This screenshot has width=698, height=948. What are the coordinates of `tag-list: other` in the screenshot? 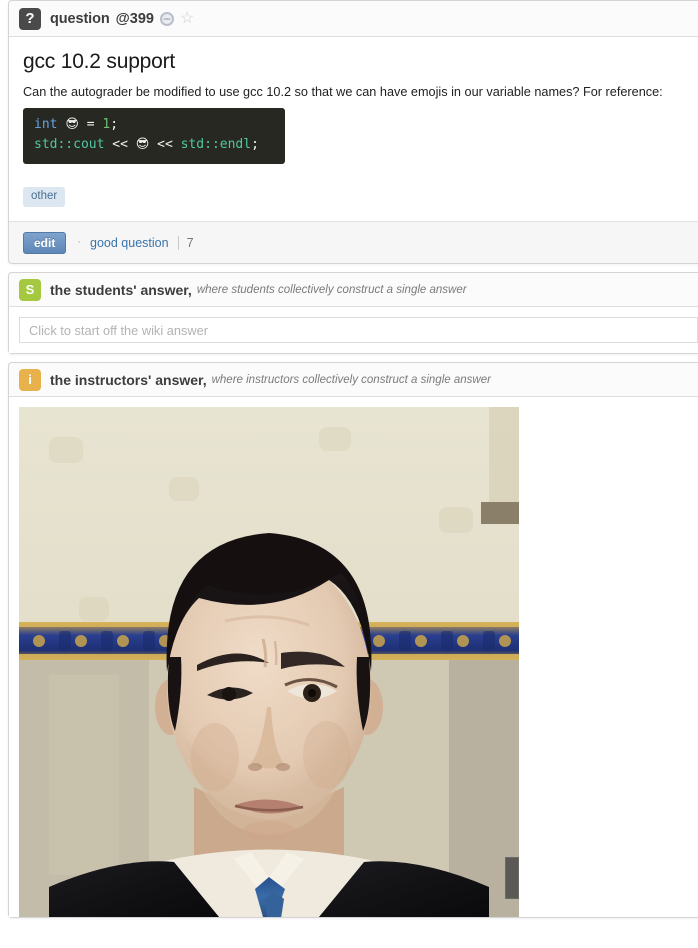 It's located at (353, 192).